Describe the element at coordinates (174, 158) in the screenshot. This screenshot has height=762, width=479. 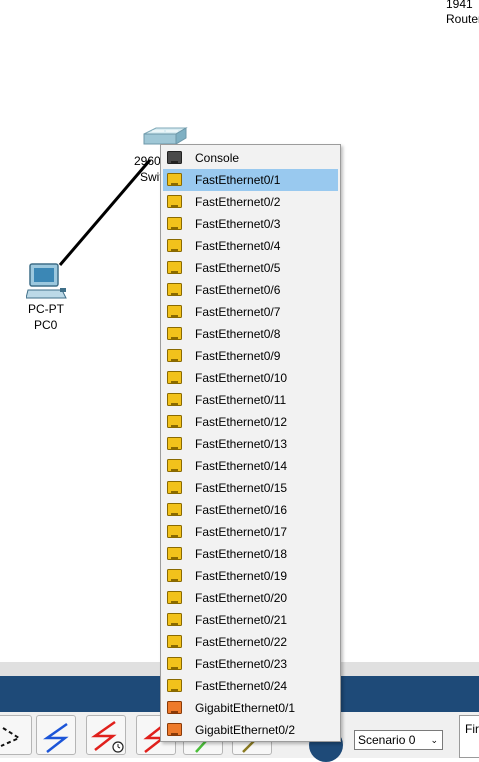
I see `console-port-icon` at that location.